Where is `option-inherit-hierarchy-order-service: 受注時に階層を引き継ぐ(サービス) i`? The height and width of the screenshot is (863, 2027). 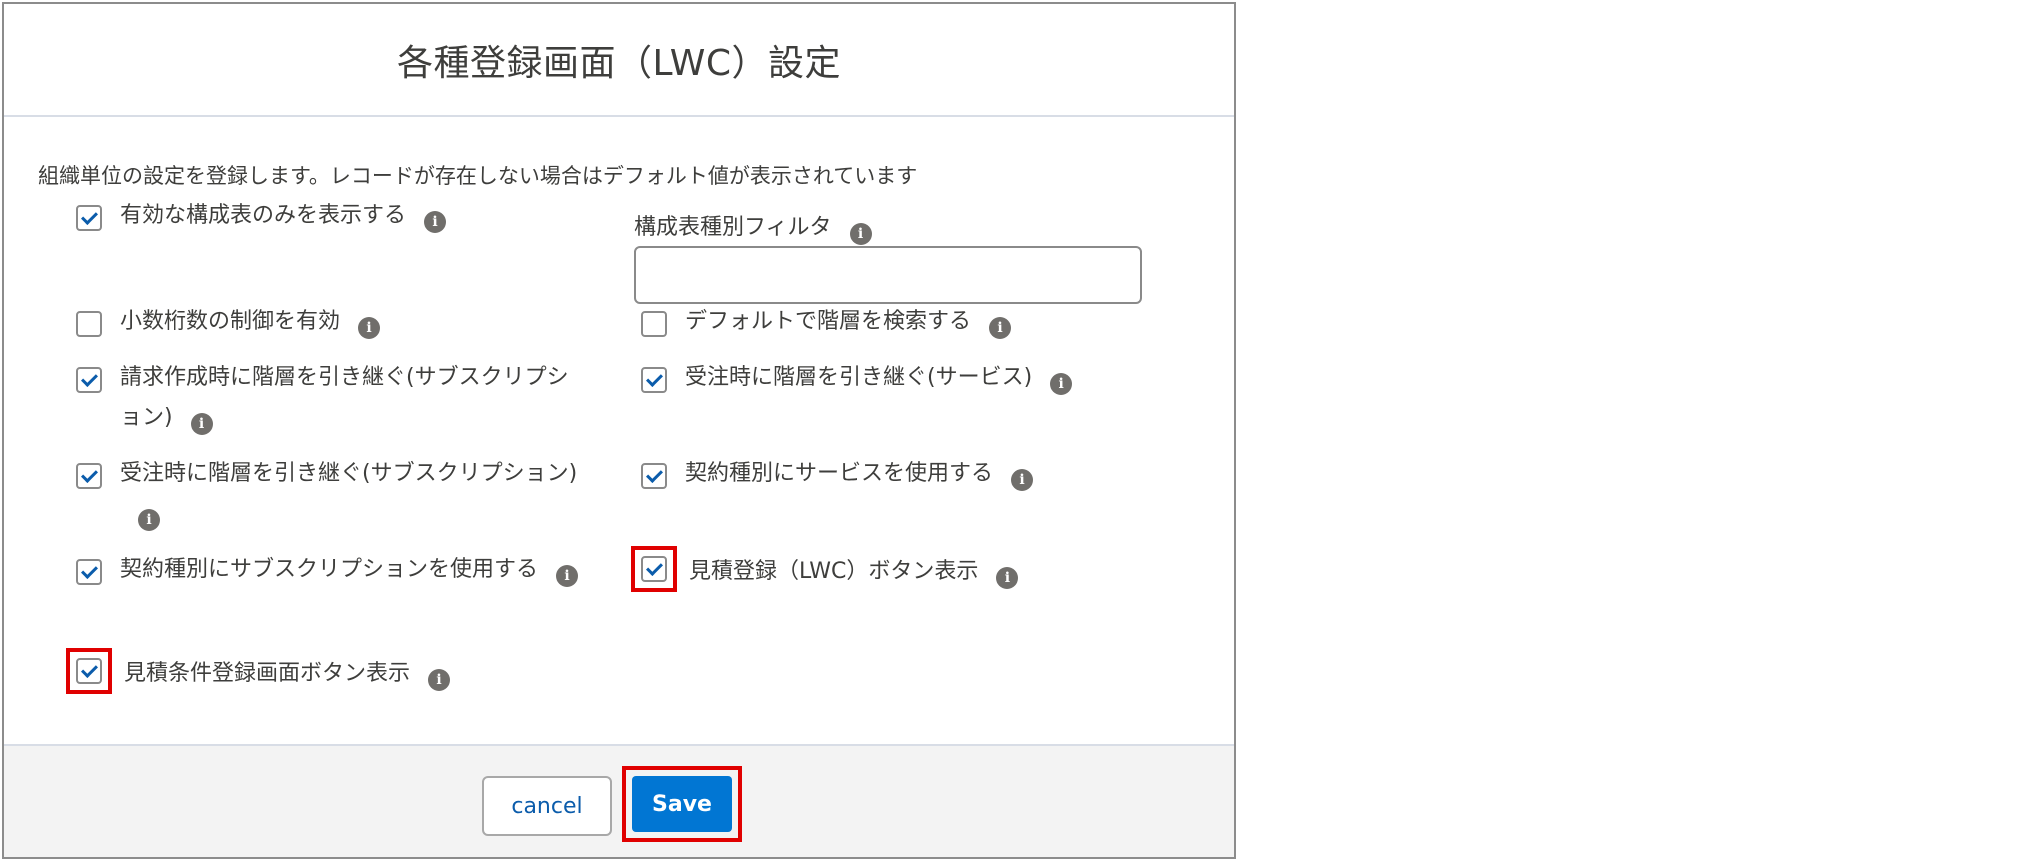 option-inherit-hierarchy-order-service: 受注時に階層を引き継ぐ(サービス) i is located at coordinates (901, 381).